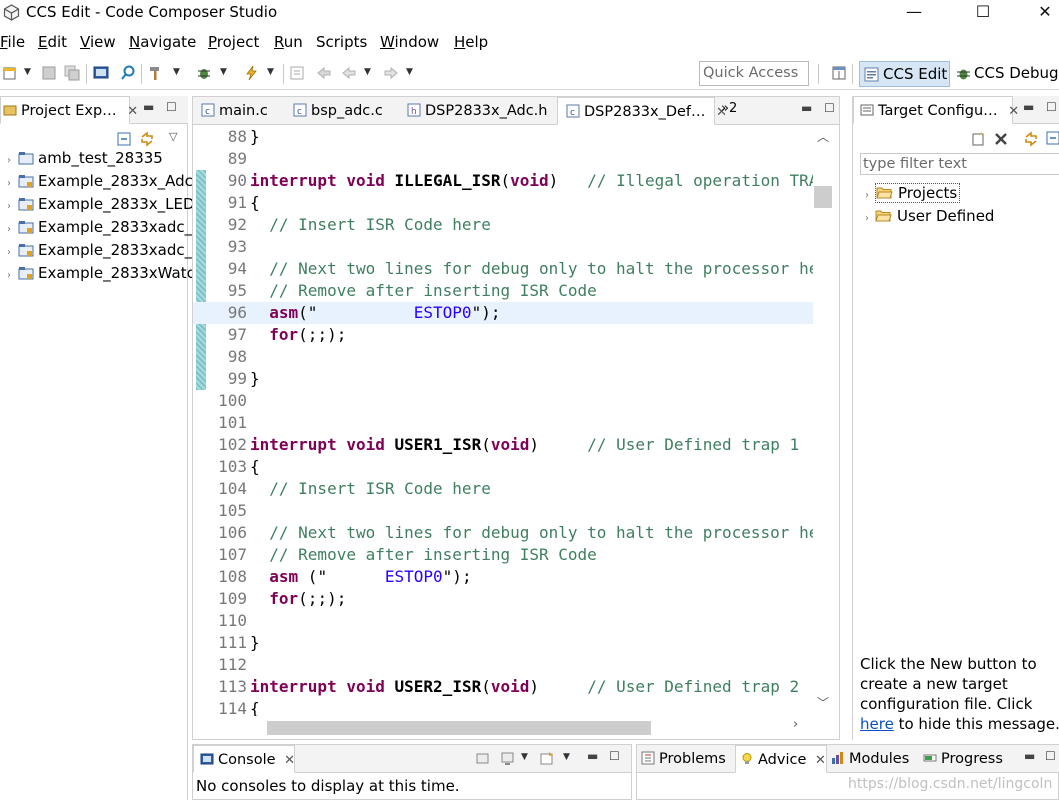 This screenshot has height=800, width=1059. What do you see at coordinates (155, 73) in the screenshot?
I see `build-hammer-icon` at bounding box center [155, 73].